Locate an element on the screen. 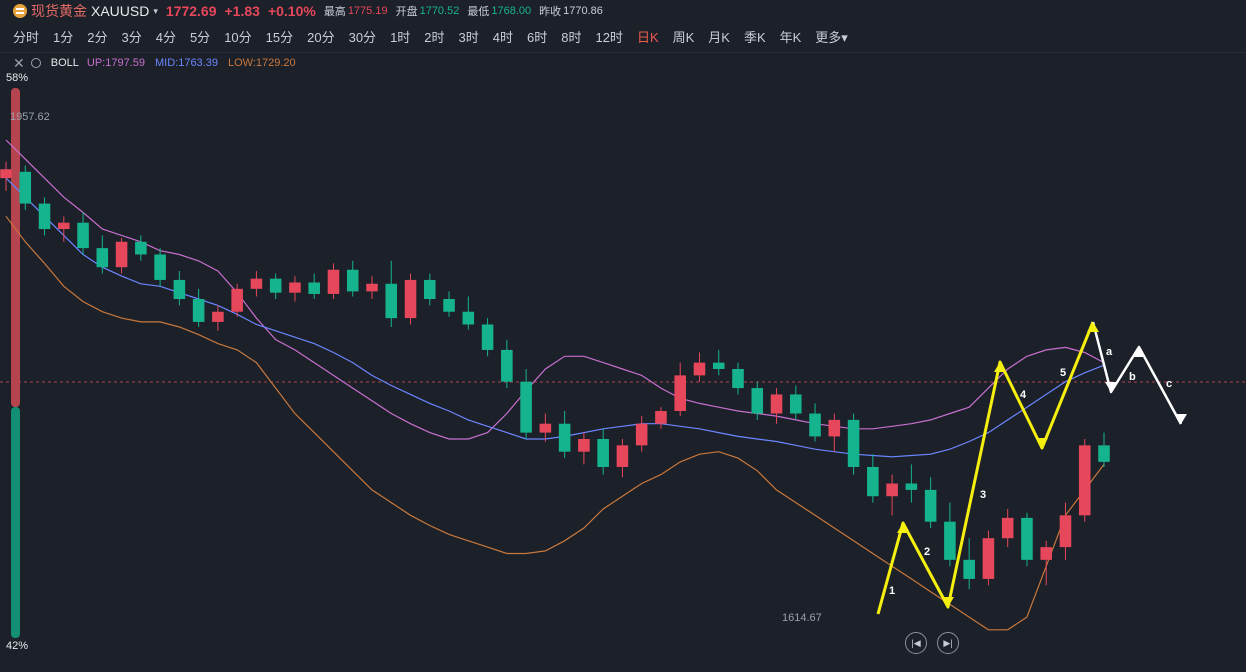 This screenshot has width=1246, height=672. wave-label-a: a is located at coordinates (1109, 352).